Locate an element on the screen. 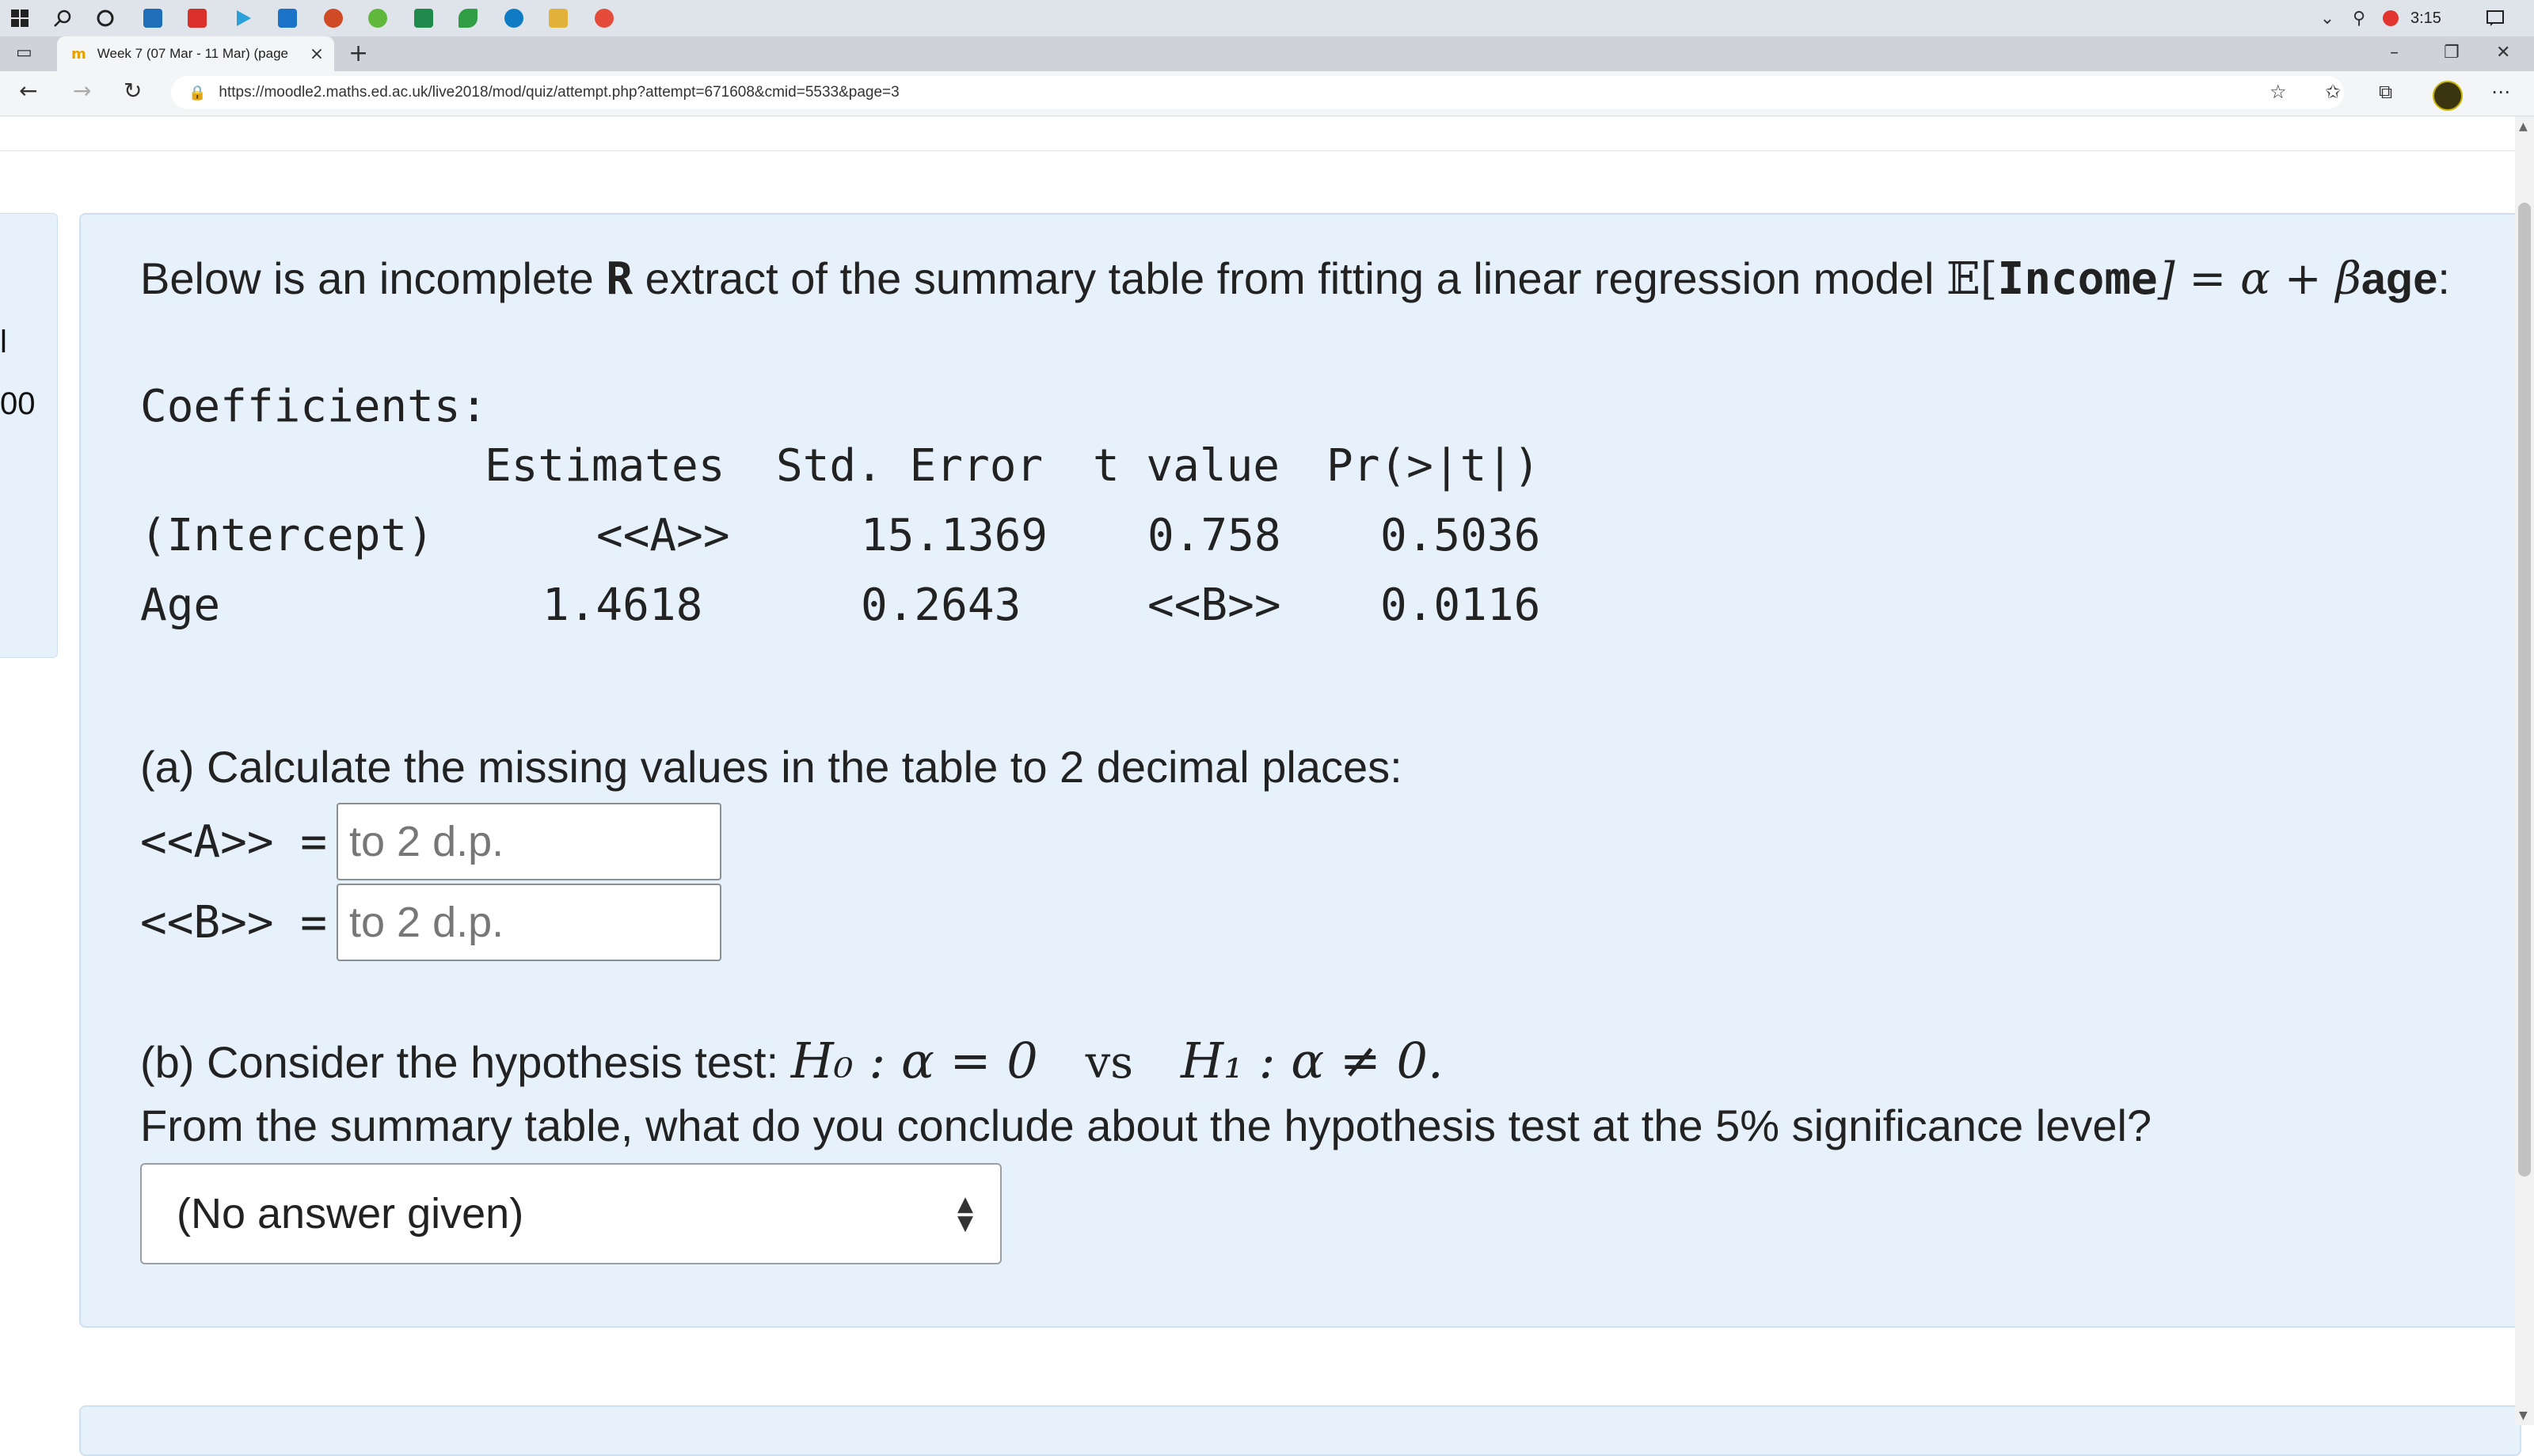  row-label: Age is located at coordinates (180, 605).